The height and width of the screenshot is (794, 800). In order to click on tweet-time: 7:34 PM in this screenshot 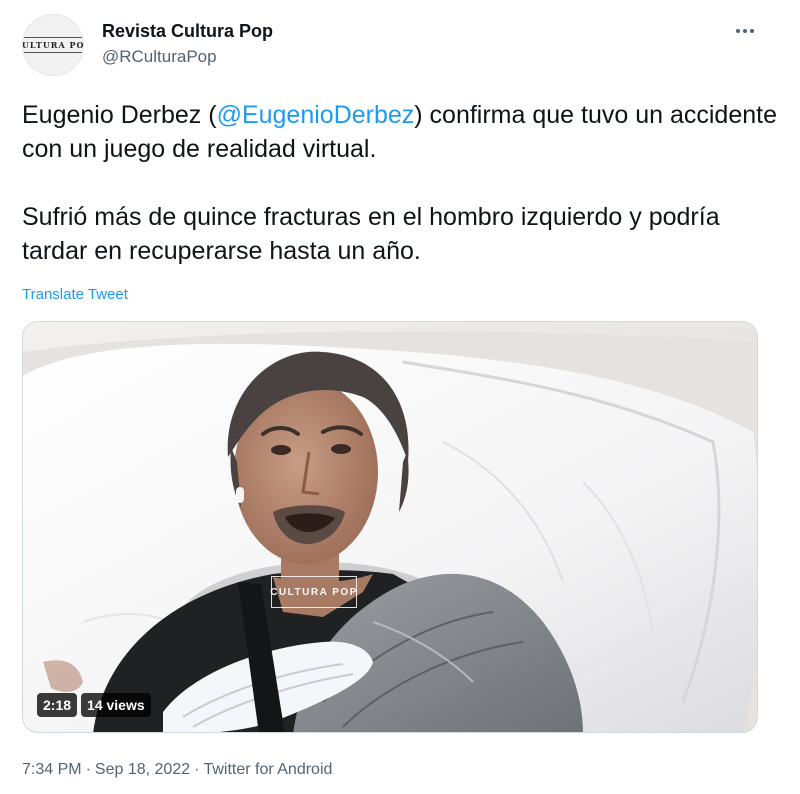, I will do `click(52, 769)`.